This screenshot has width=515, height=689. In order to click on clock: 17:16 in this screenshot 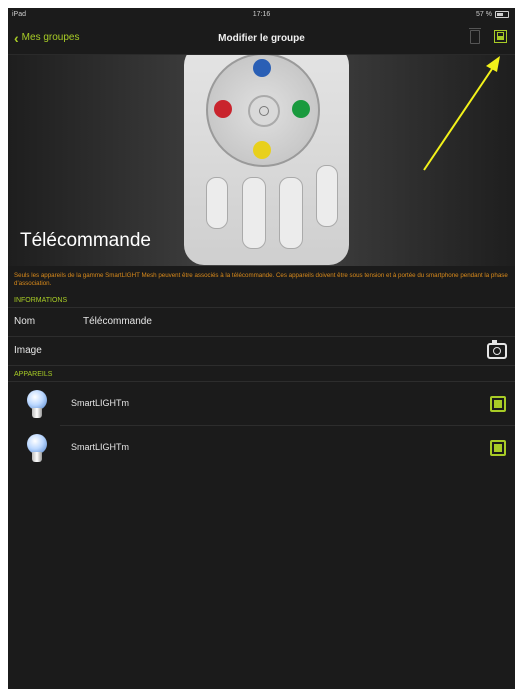, I will do `click(261, 14)`.